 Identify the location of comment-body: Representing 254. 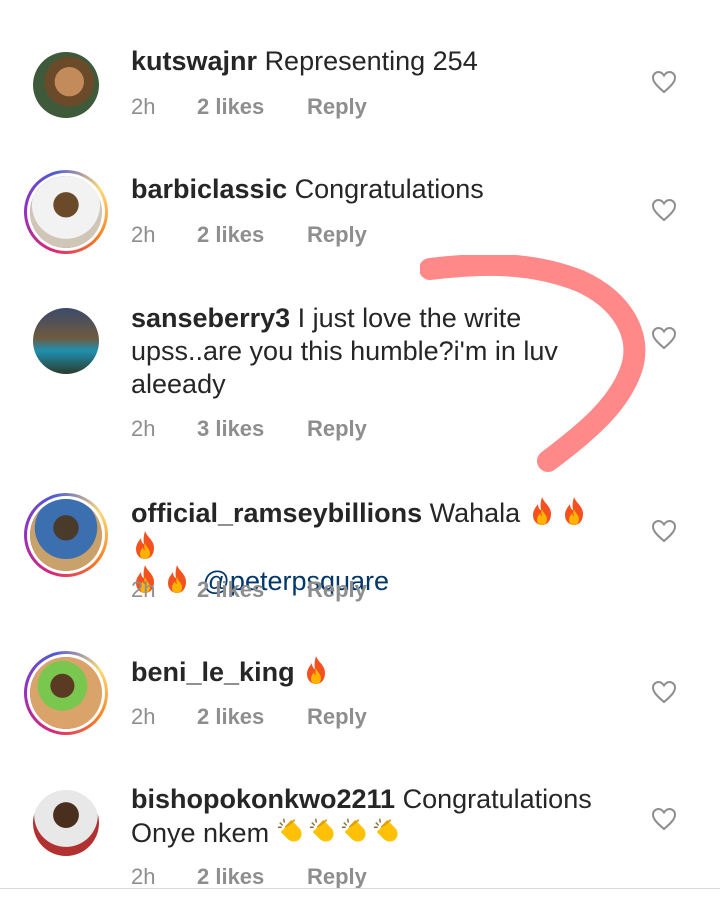
(371, 61).